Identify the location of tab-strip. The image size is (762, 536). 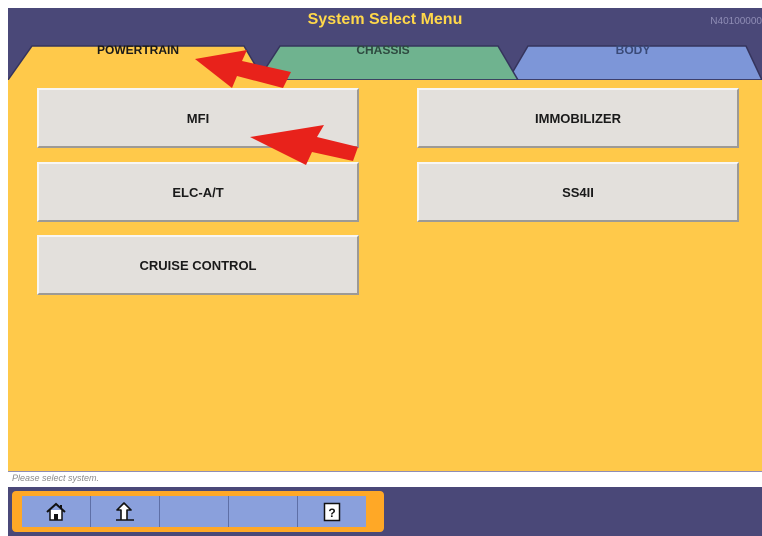
(385, 63).